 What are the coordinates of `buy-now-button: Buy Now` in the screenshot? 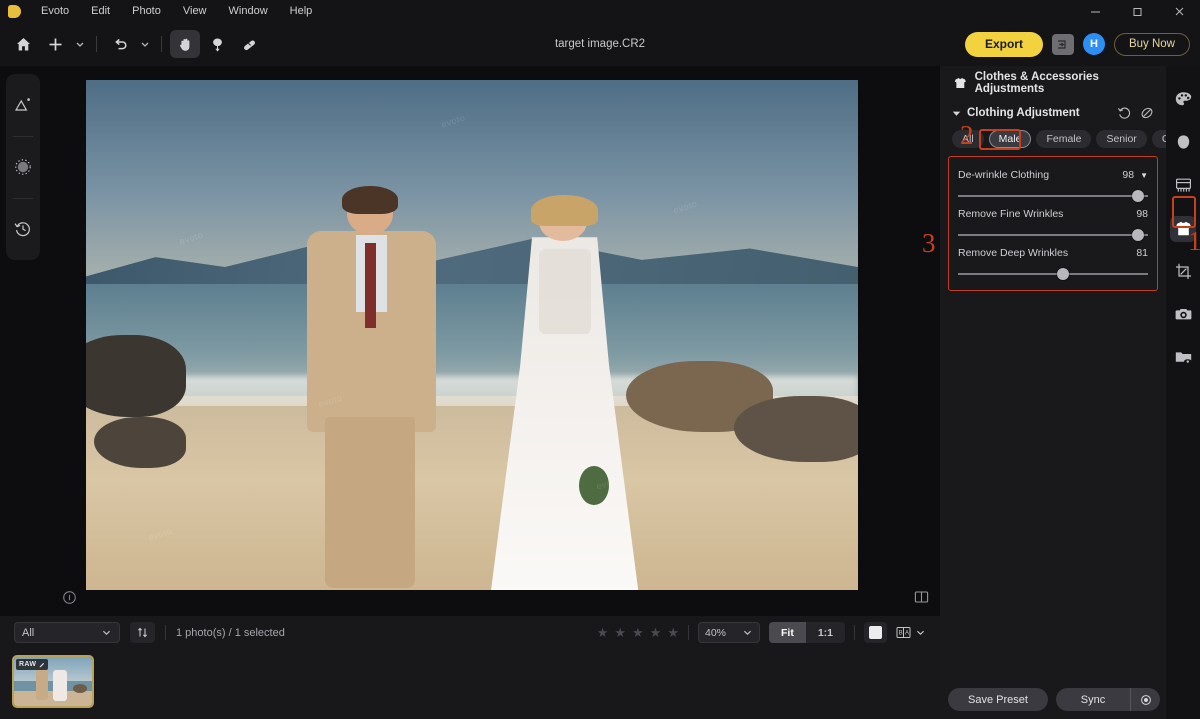 It's located at (1151, 44).